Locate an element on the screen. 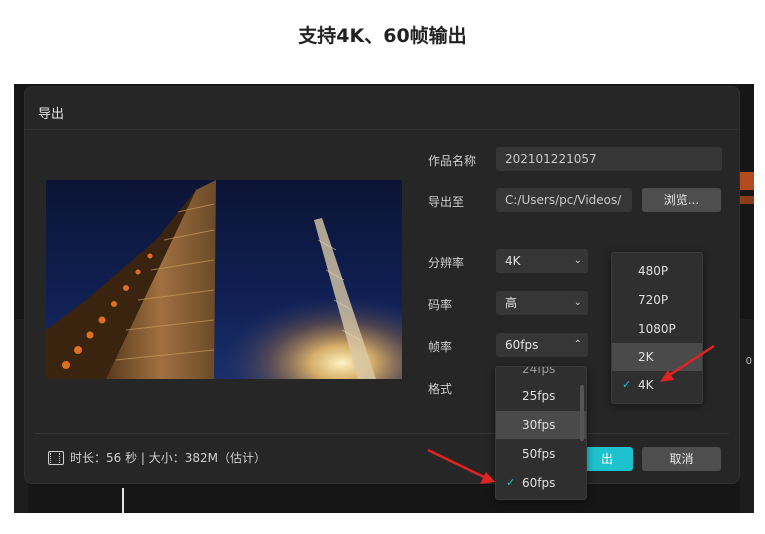 The width and height of the screenshot is (765, 534). bitrate-select: 高 ⌄ is located at coordinates (542, 303).